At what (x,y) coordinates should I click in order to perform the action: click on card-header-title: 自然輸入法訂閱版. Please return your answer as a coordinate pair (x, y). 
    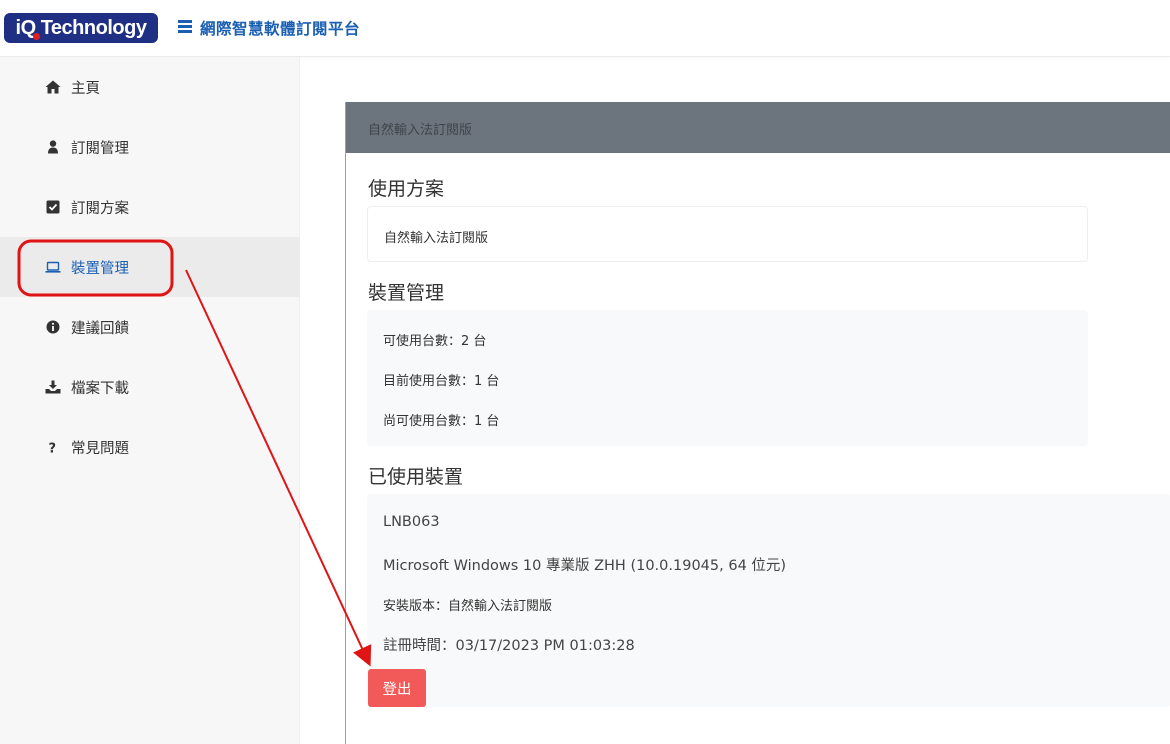
    Looking at the image, I should click on (420, 130).